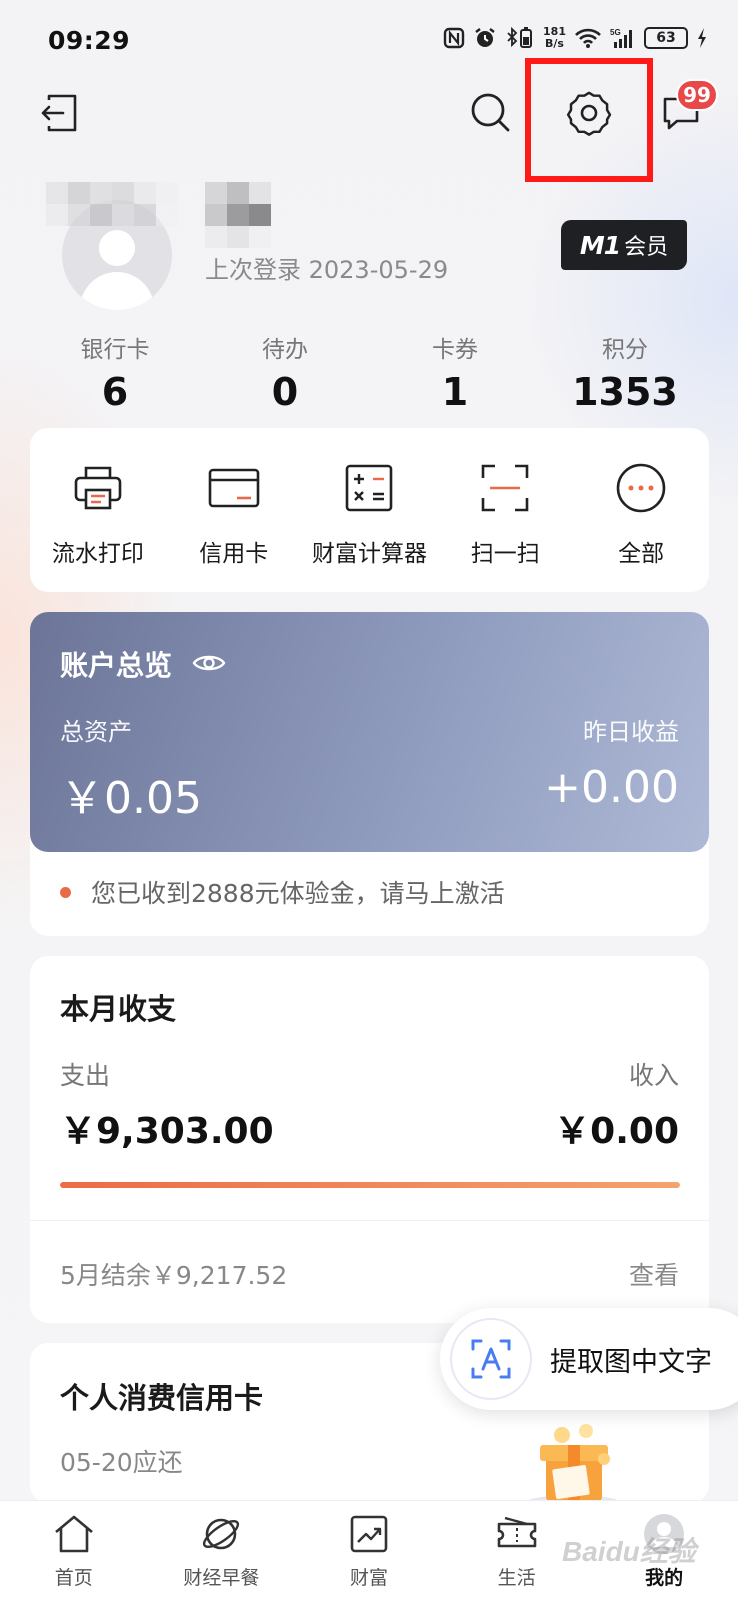 The height and width of the screenshot is (1600, 738). Describe the element at coordinates (625, 392) in the screenshot. I see `stat-value: 1353` at that location.